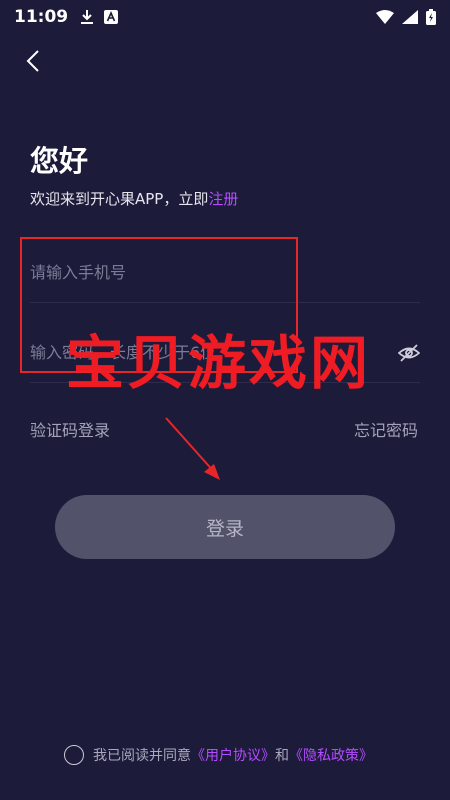 This screenshot has width=450, height=800. Describe the element at coordinates (87, 17) in the screenshot. I see `download-icon` at that location.